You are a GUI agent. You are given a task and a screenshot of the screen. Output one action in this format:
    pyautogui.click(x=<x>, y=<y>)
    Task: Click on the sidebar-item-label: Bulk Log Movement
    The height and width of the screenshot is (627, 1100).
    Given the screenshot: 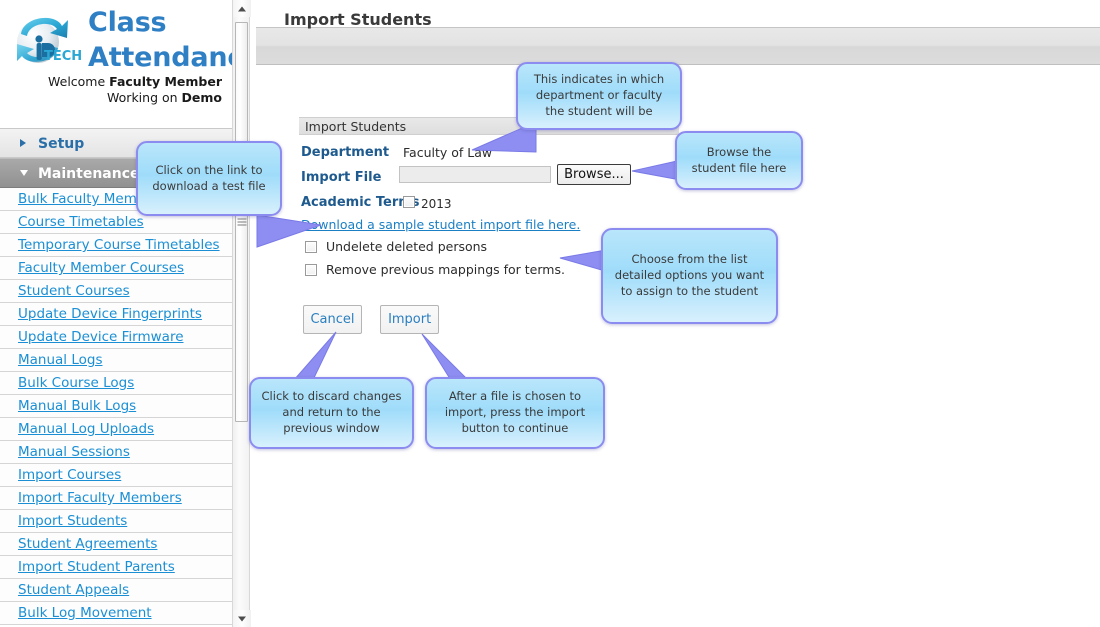 What is the action you would take?
    pyautogui.click(x=85, y=613)
    